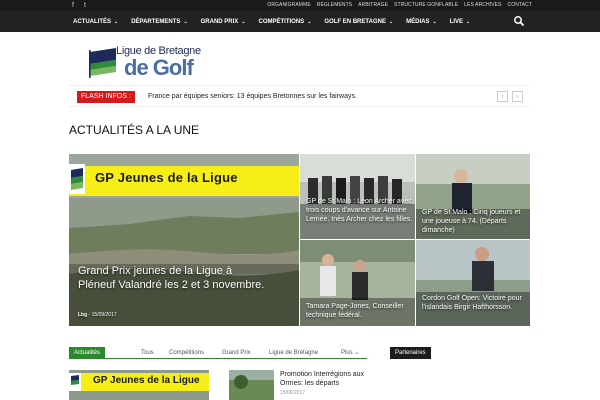  I want to click on top-link-arbitrage: Arbitrage, so click(373, 5).